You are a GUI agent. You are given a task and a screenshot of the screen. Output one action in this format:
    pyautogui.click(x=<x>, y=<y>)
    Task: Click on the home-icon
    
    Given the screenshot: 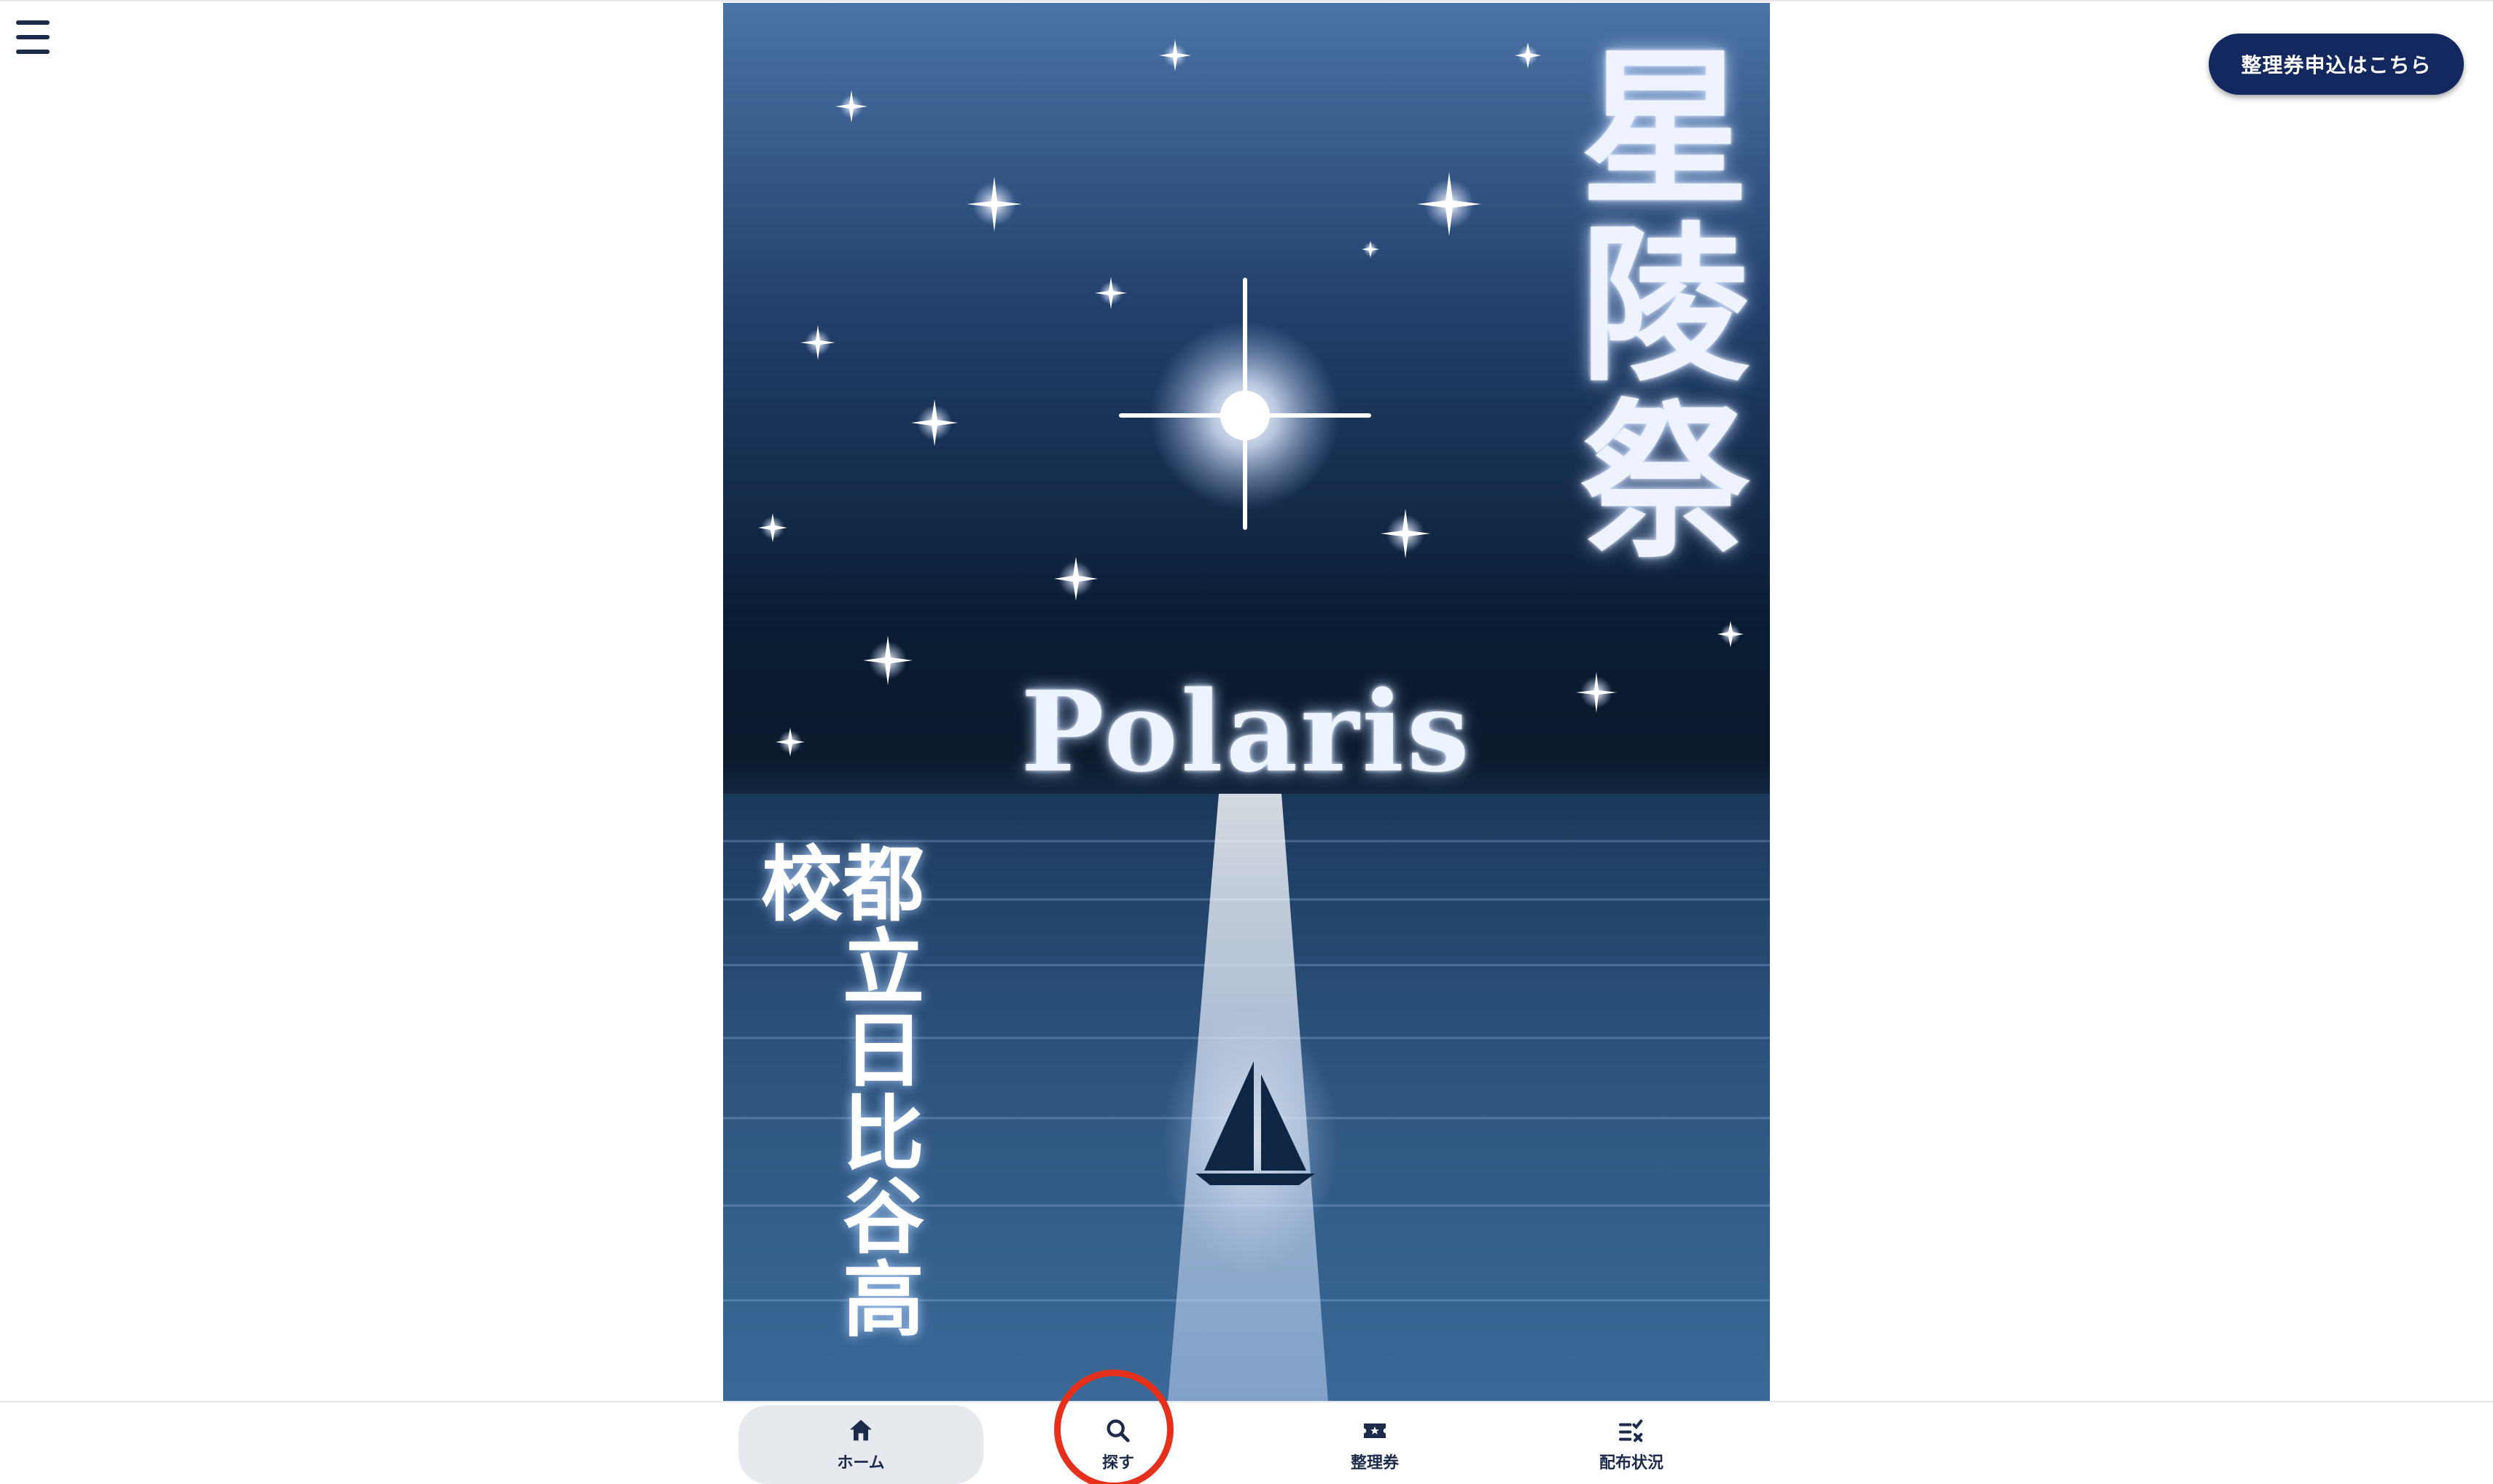 What is the action you would take?
    pyautogui.click(x=861, y=1430)
    